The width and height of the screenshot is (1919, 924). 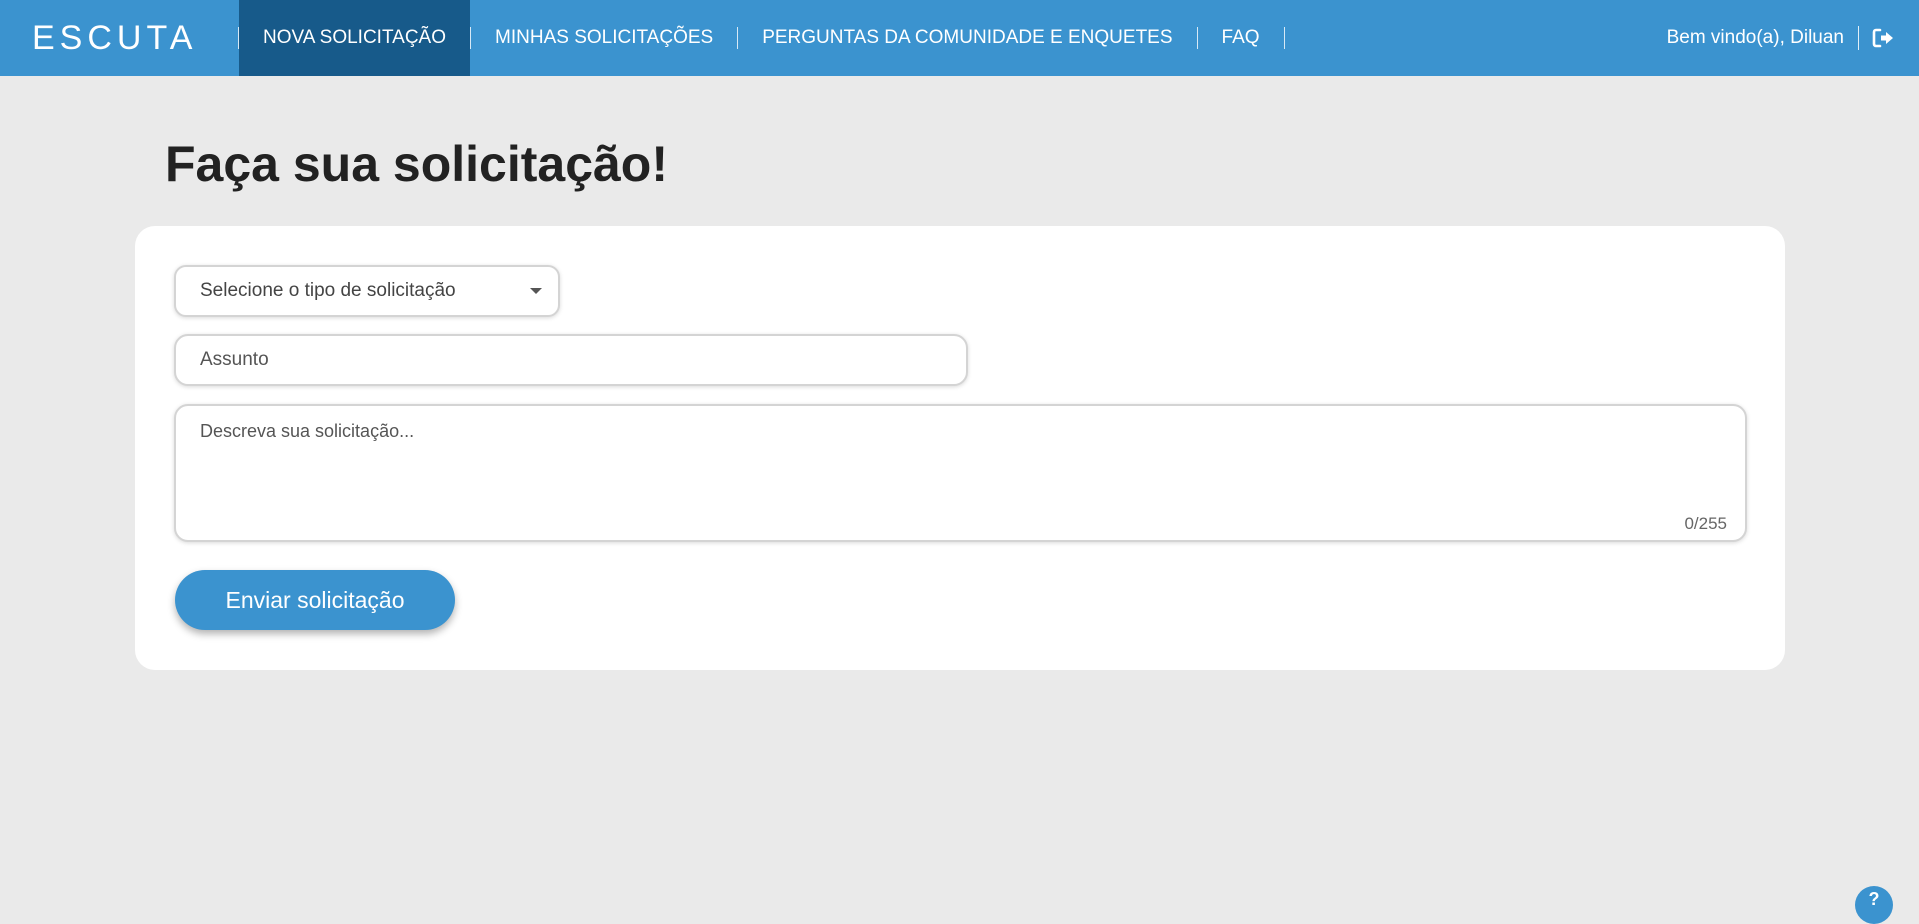 What do you see at coordinates (1755, 37) in the screenshot?
I see `welcome-text: Bem vindo(a), Diluan` at bounding box center [1755, 37].